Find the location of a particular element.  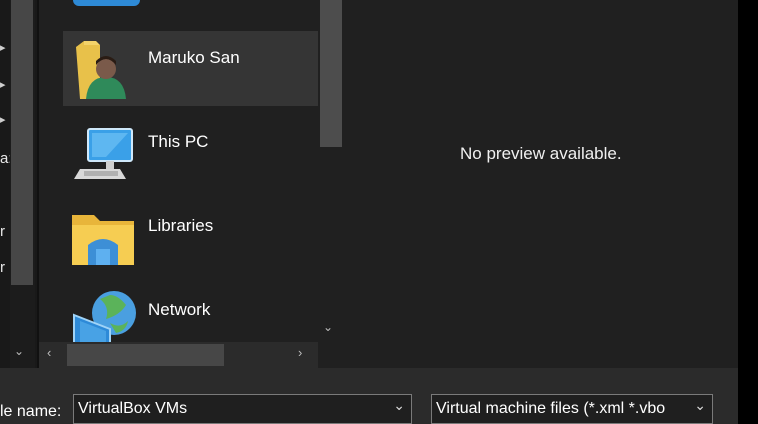

file-type-combobox: Virtual machine files (*.xml *.vbo ⌄ is located at coordinates (572, 409).